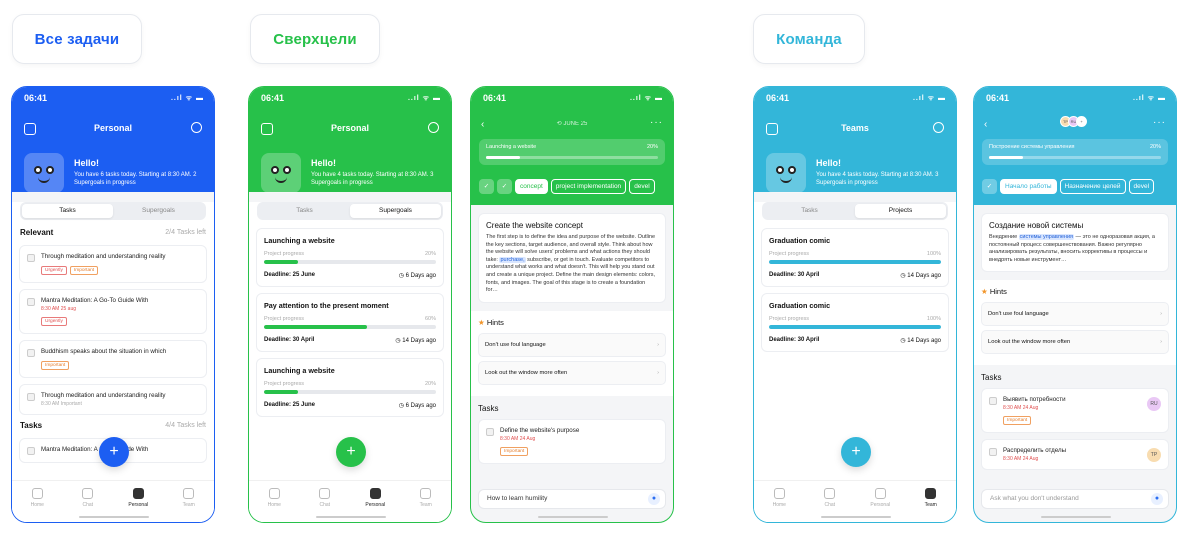 The image size is (1187, 536). I want to click on chat-icon, so click(88, 493).